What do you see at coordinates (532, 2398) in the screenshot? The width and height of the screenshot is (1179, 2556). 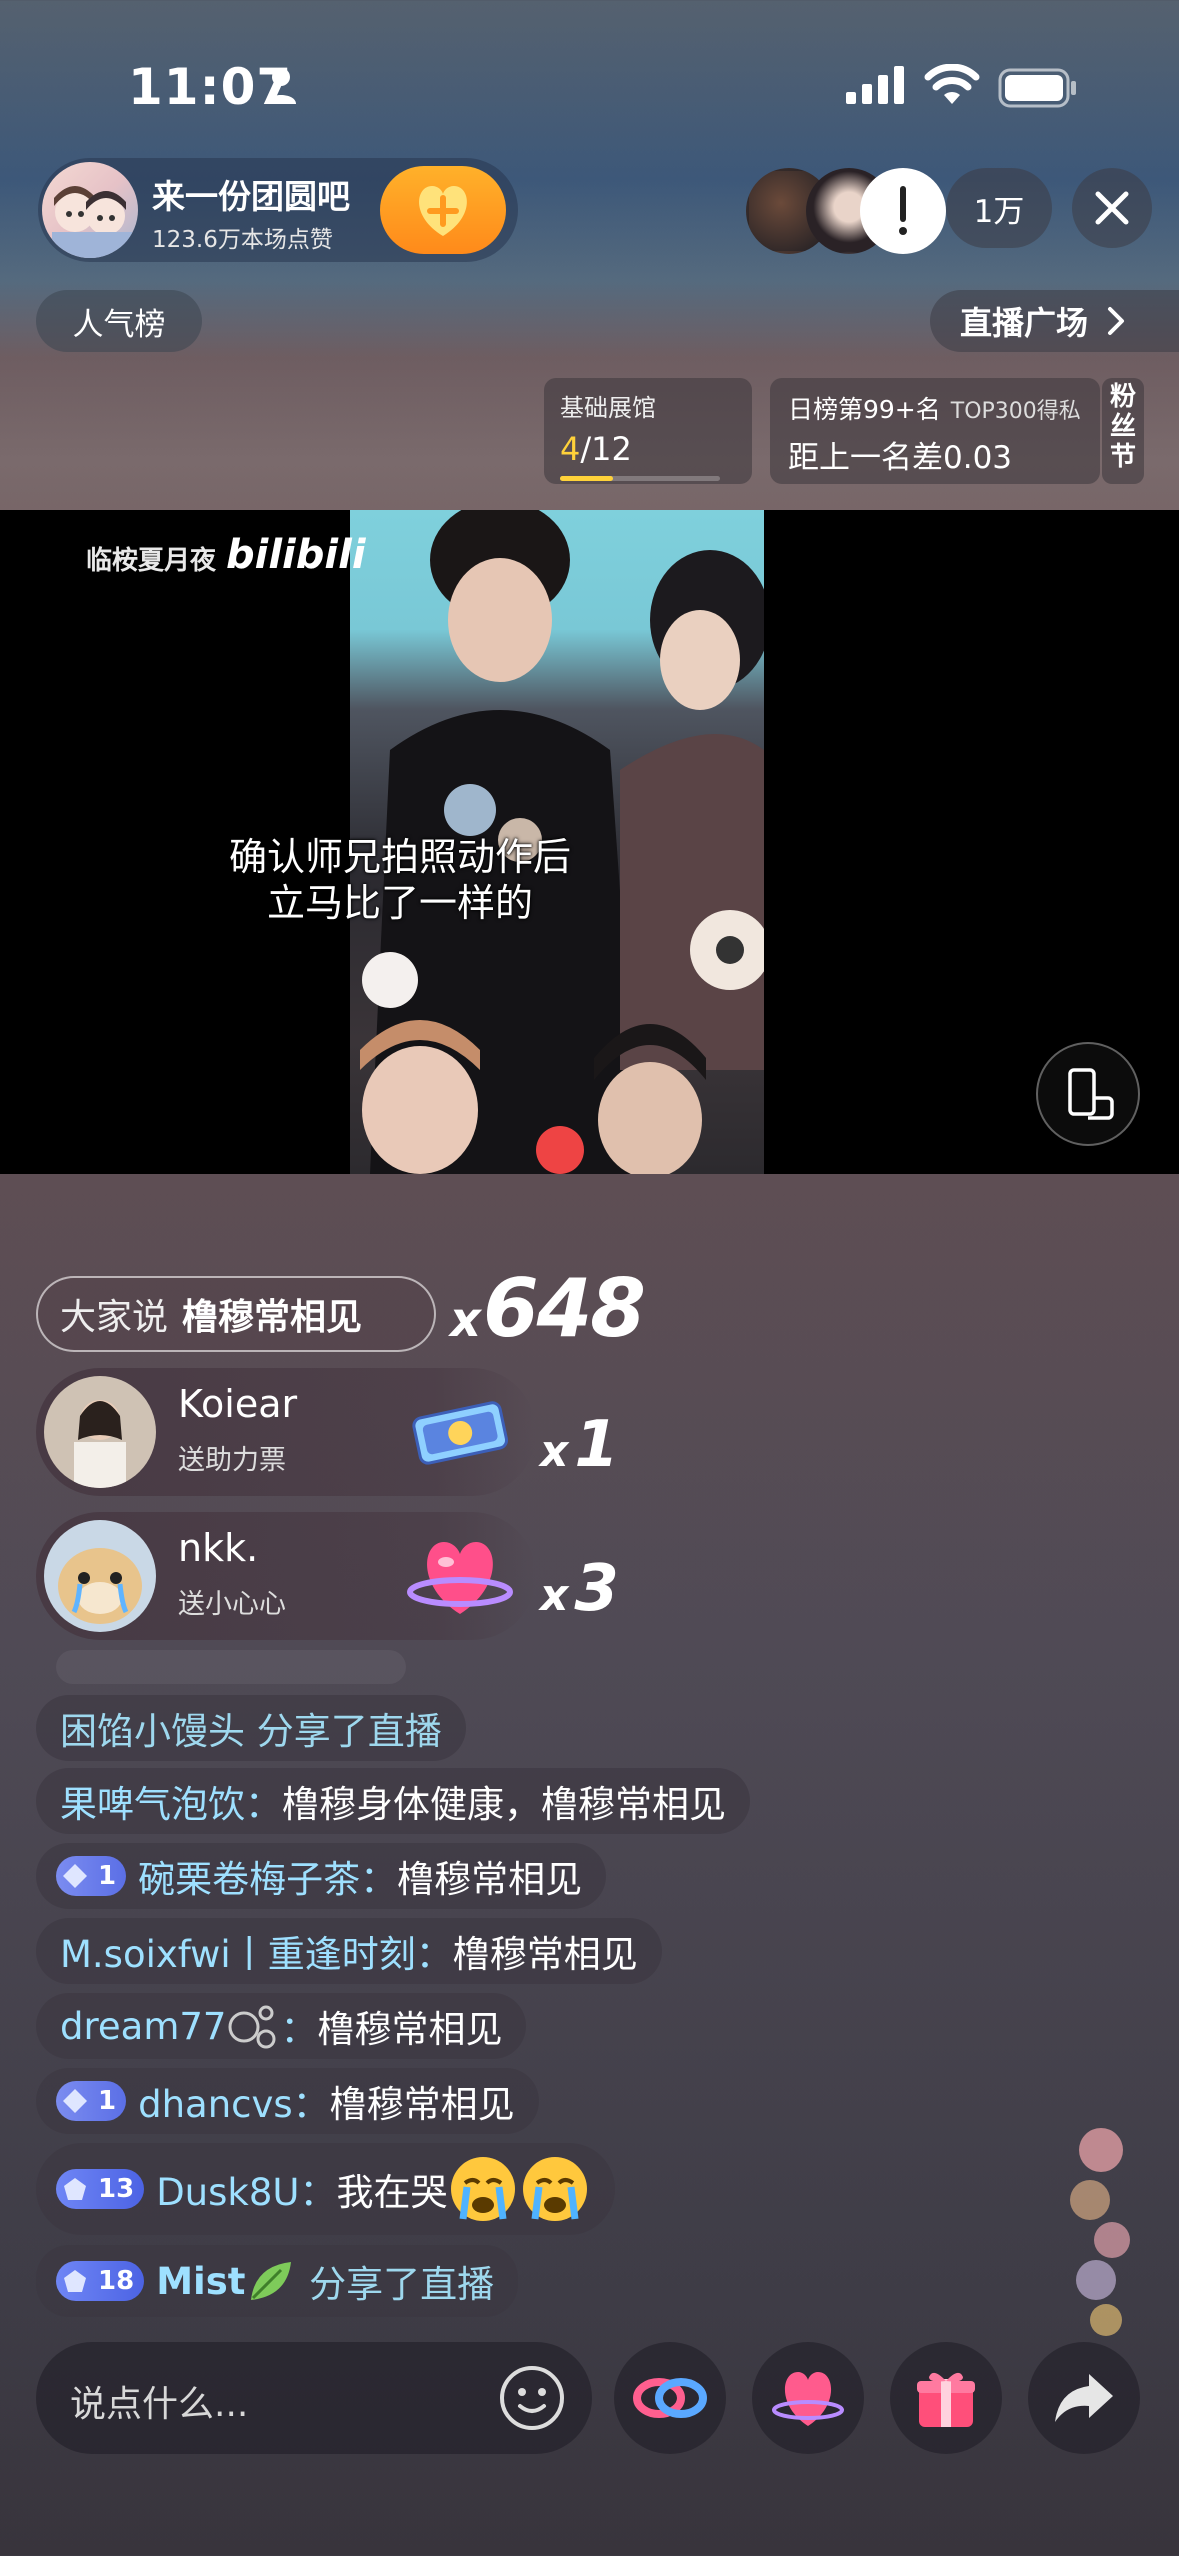 I see `emoji-icon` at bounding box center [532, 2398].